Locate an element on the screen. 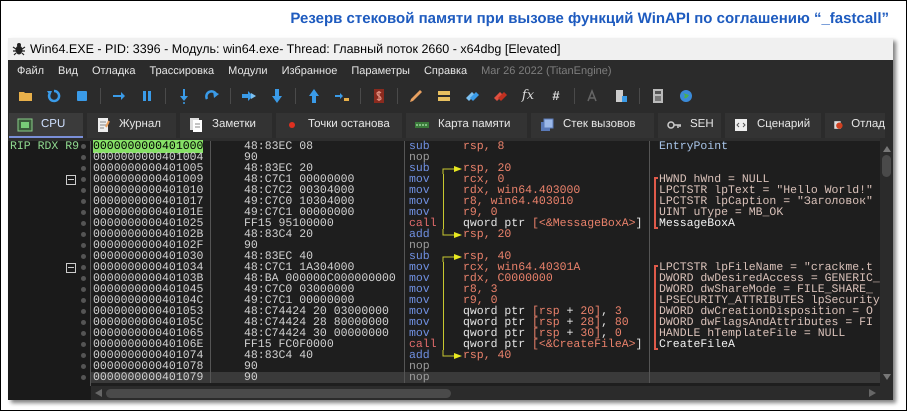 Image resolution: width=907 pixels, height=411 pixels. menu-item: Избранное is located at coordinates (309, 71).